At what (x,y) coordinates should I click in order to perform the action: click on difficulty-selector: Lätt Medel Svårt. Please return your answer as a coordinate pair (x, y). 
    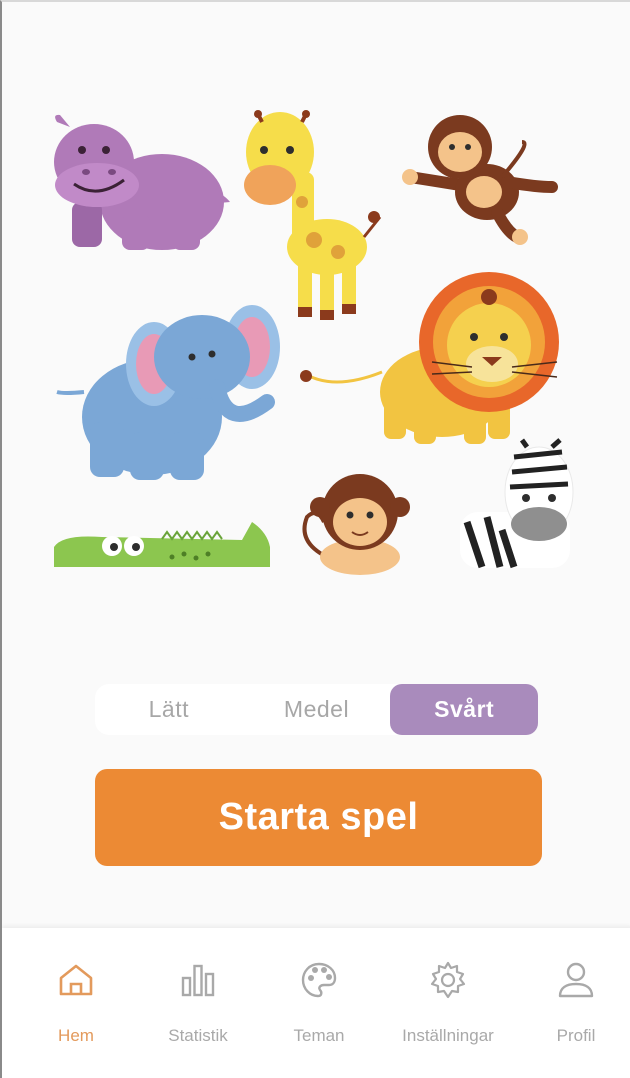
    Looking at the image, I should click on (317, 709).